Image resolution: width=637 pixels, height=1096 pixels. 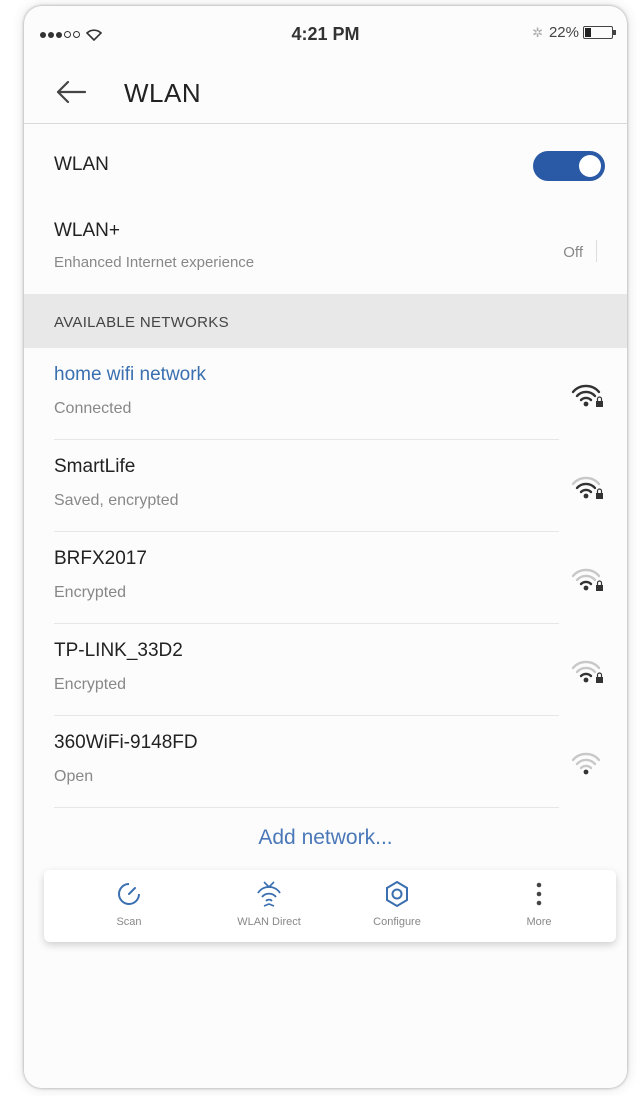 I want to click on network-status: Connected, so click(x=93, y=408).